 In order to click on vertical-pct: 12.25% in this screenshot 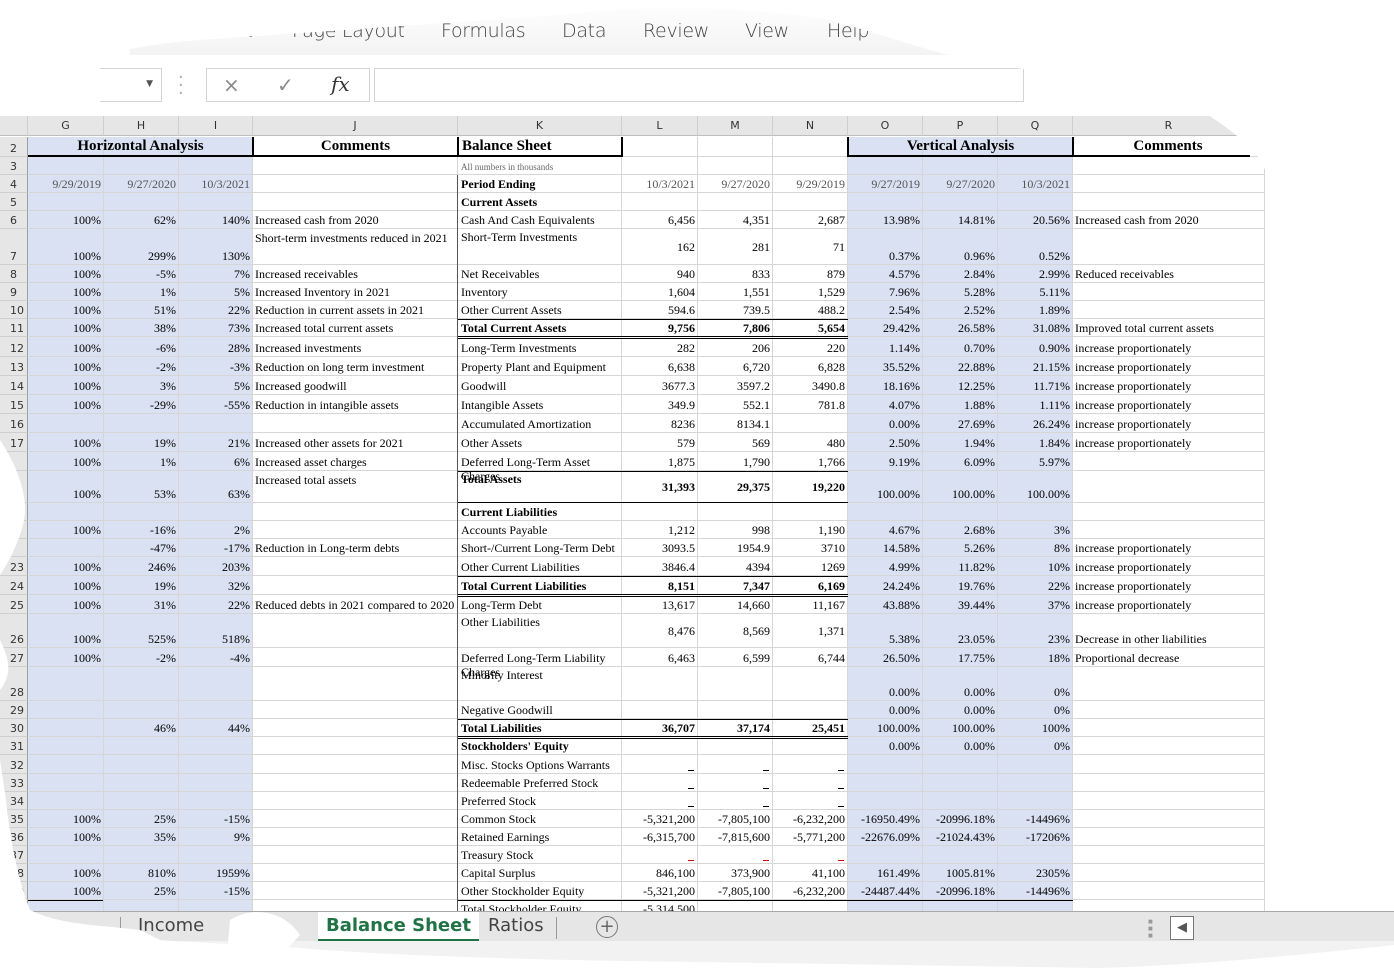, I will do `click(959, 386)`.